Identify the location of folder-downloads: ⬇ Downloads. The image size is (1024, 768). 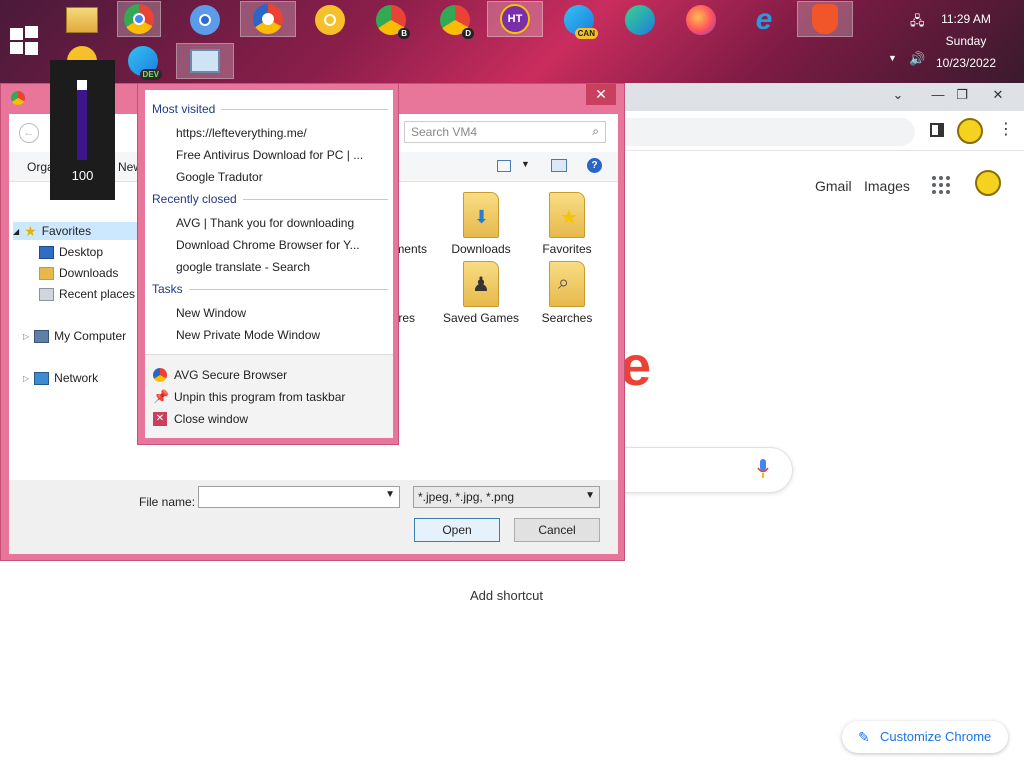
(481, 224).